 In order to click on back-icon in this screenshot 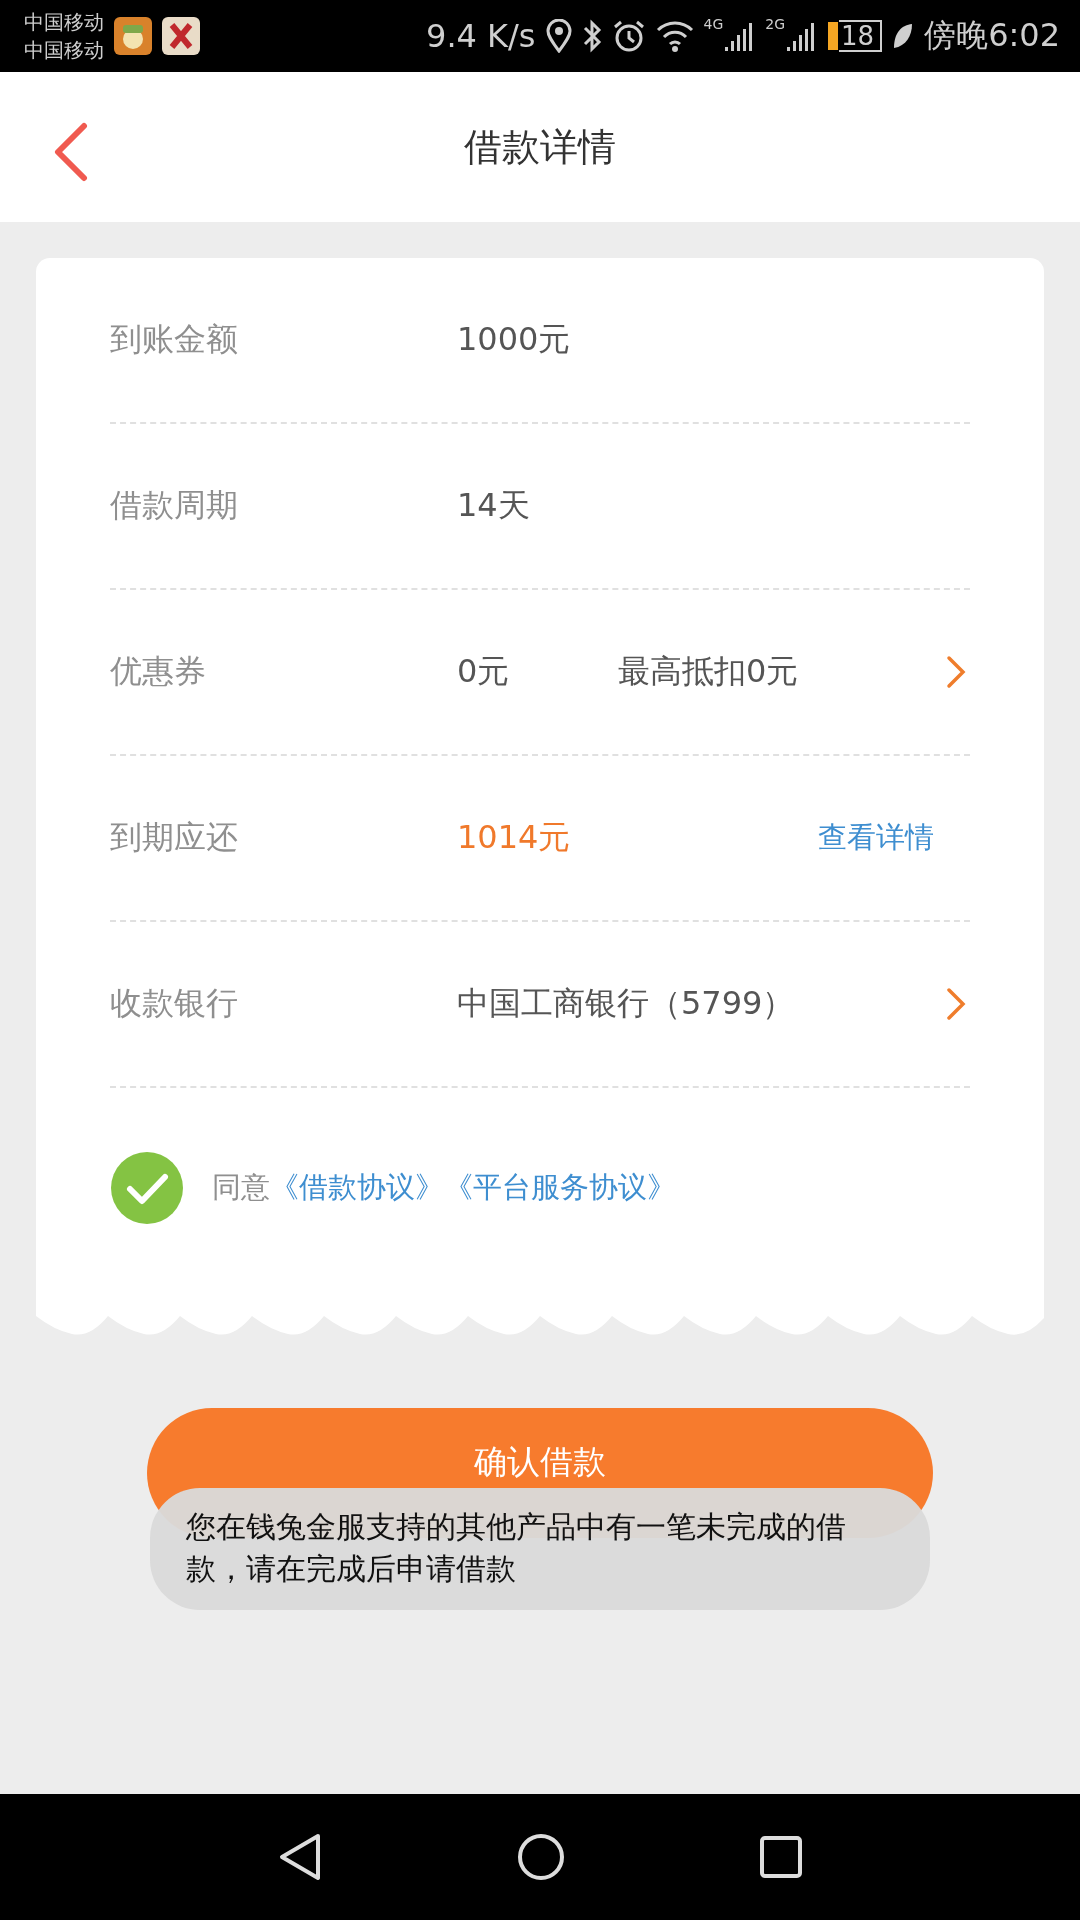, I will do `click(300, 1857)`.